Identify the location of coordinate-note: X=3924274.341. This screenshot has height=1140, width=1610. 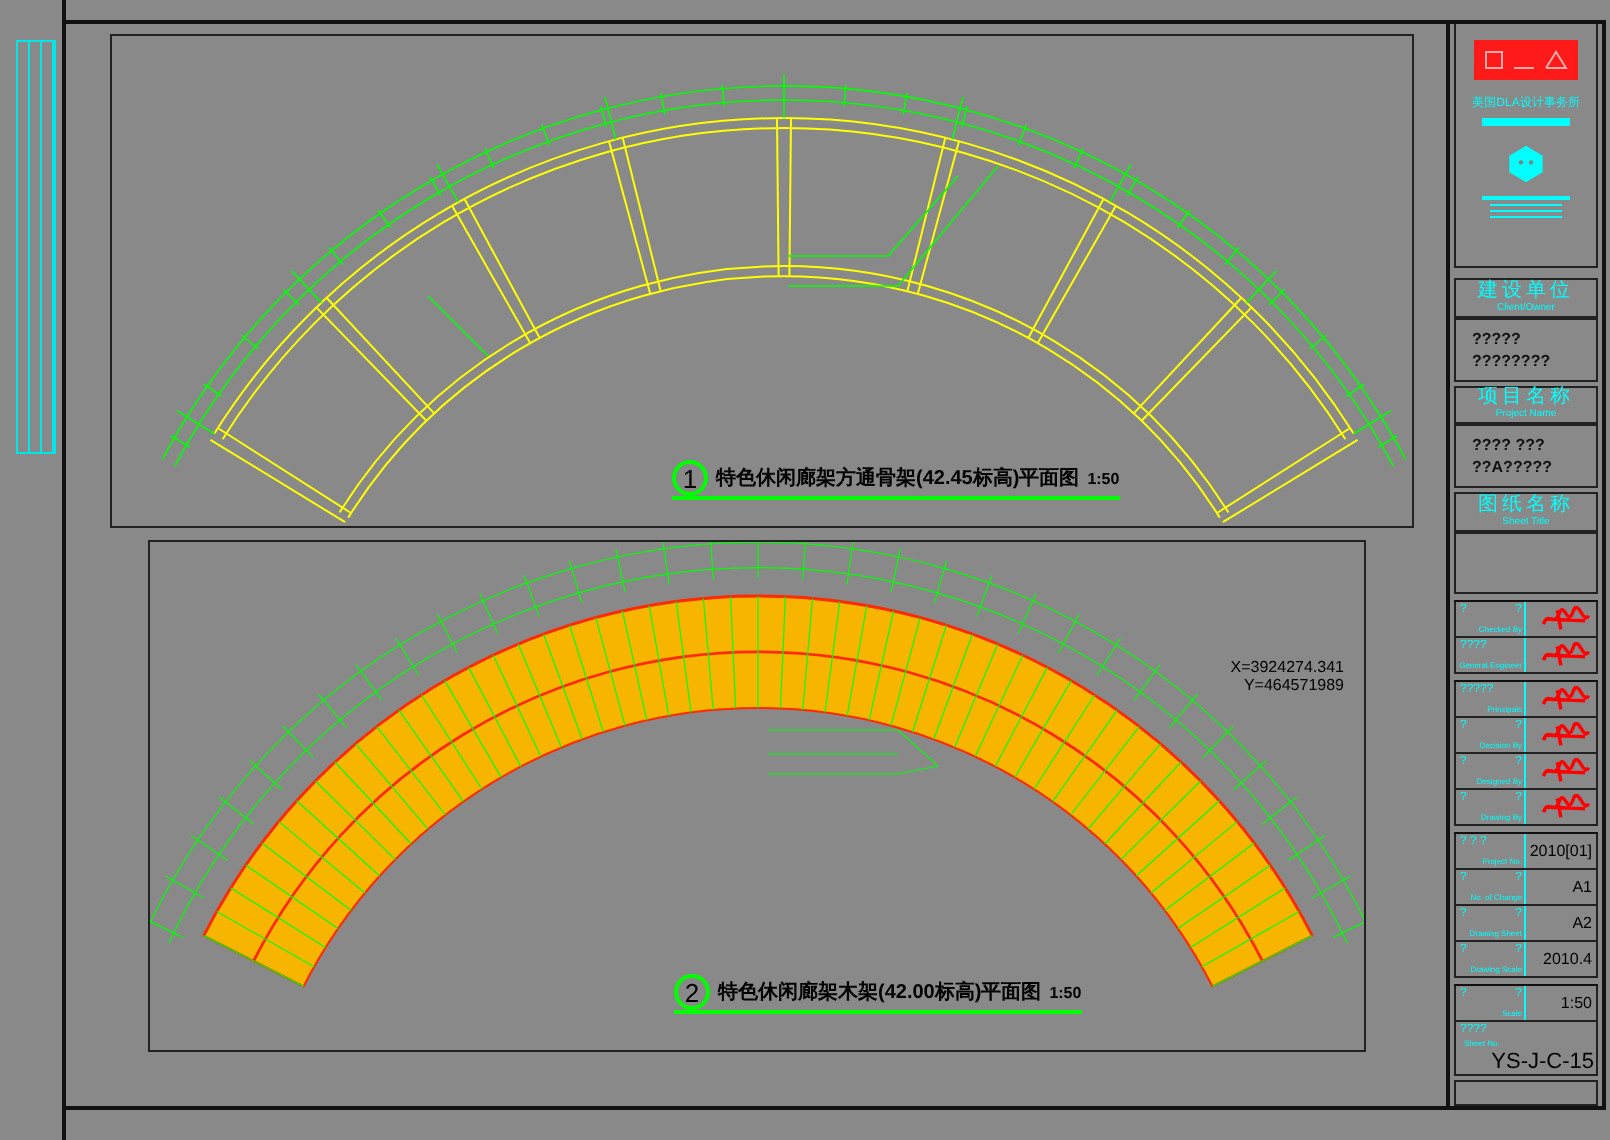
(1287, 667).